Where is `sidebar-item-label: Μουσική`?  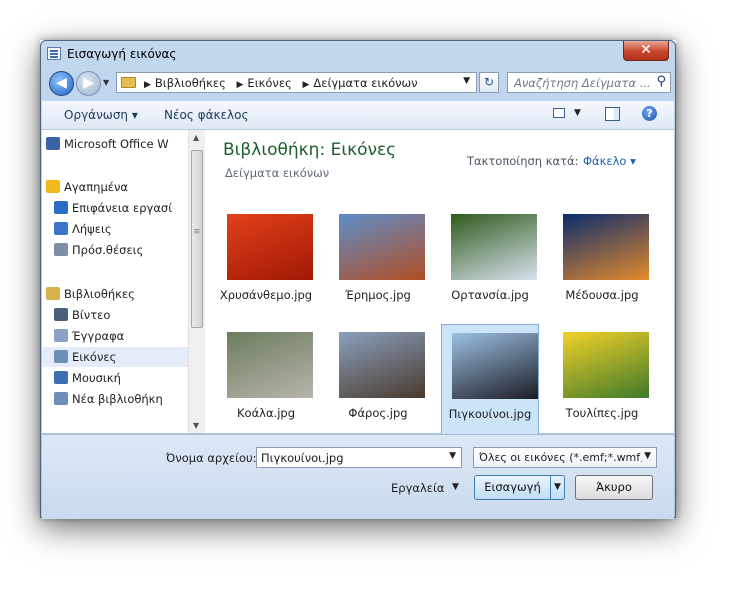
sidebar-item-label: Μουσική is located at coordinates (96, 378).